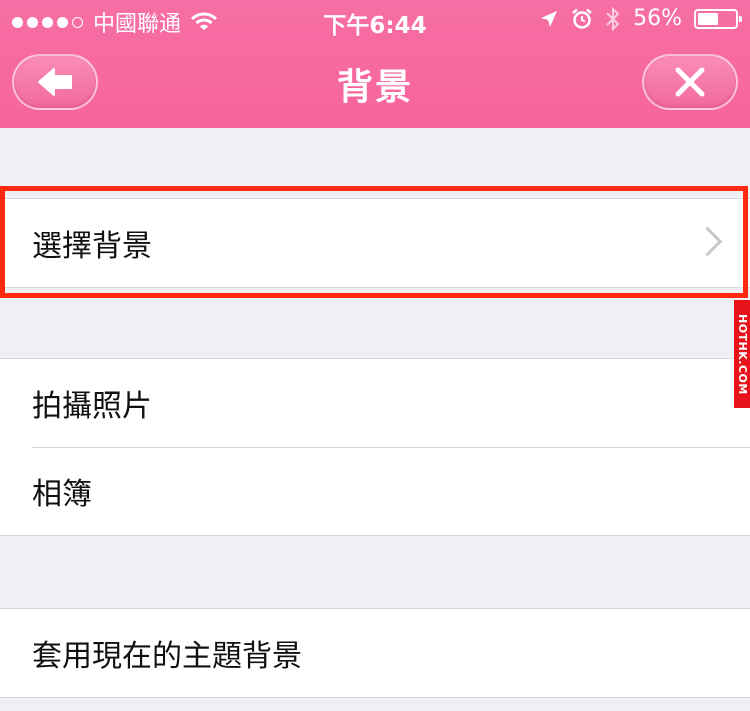  I want to click on chevron-right-icon, so click(707, 241).